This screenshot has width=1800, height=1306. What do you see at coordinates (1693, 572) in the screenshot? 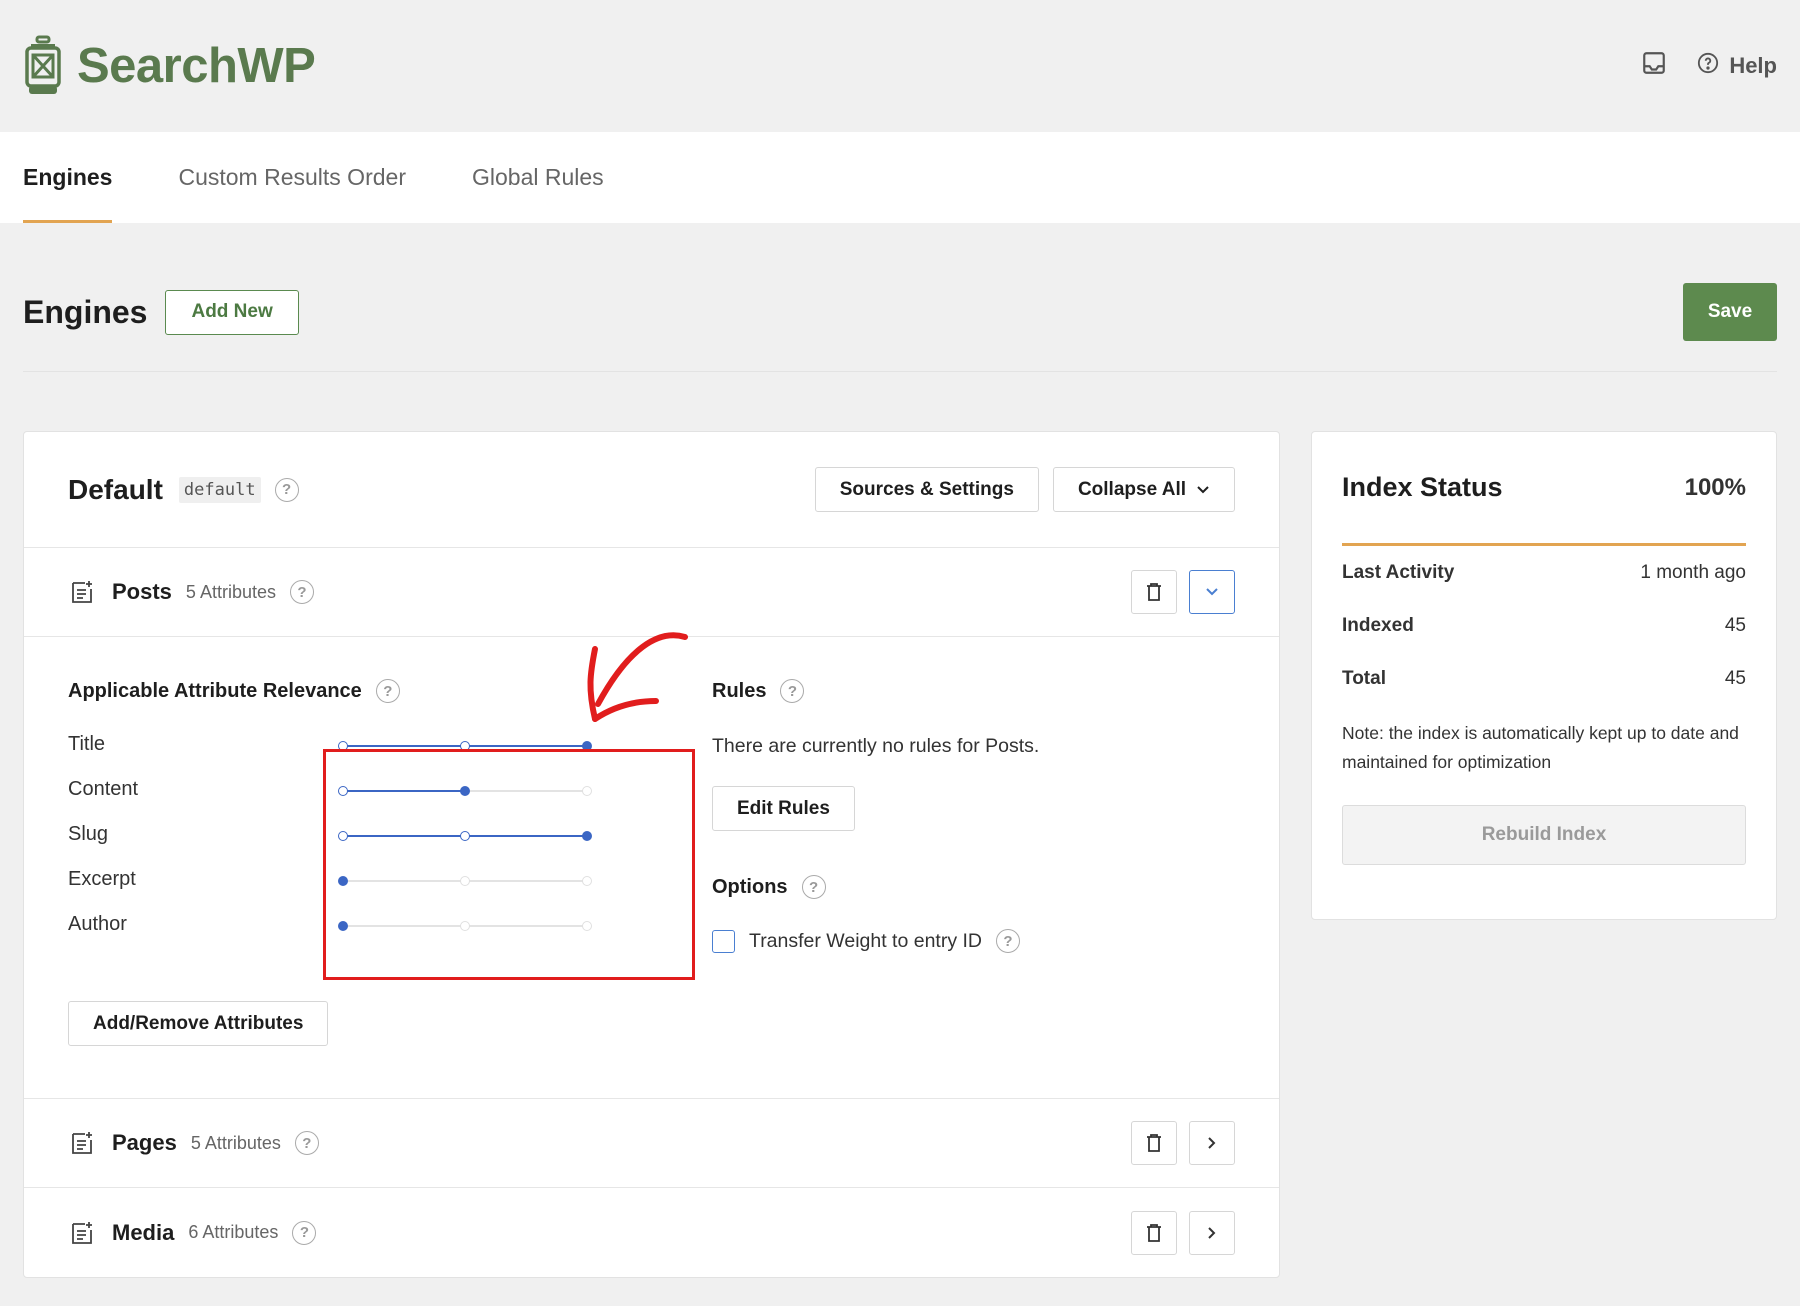
I see `stat-value: 1 month ago` at bounding box center [1693, 572].